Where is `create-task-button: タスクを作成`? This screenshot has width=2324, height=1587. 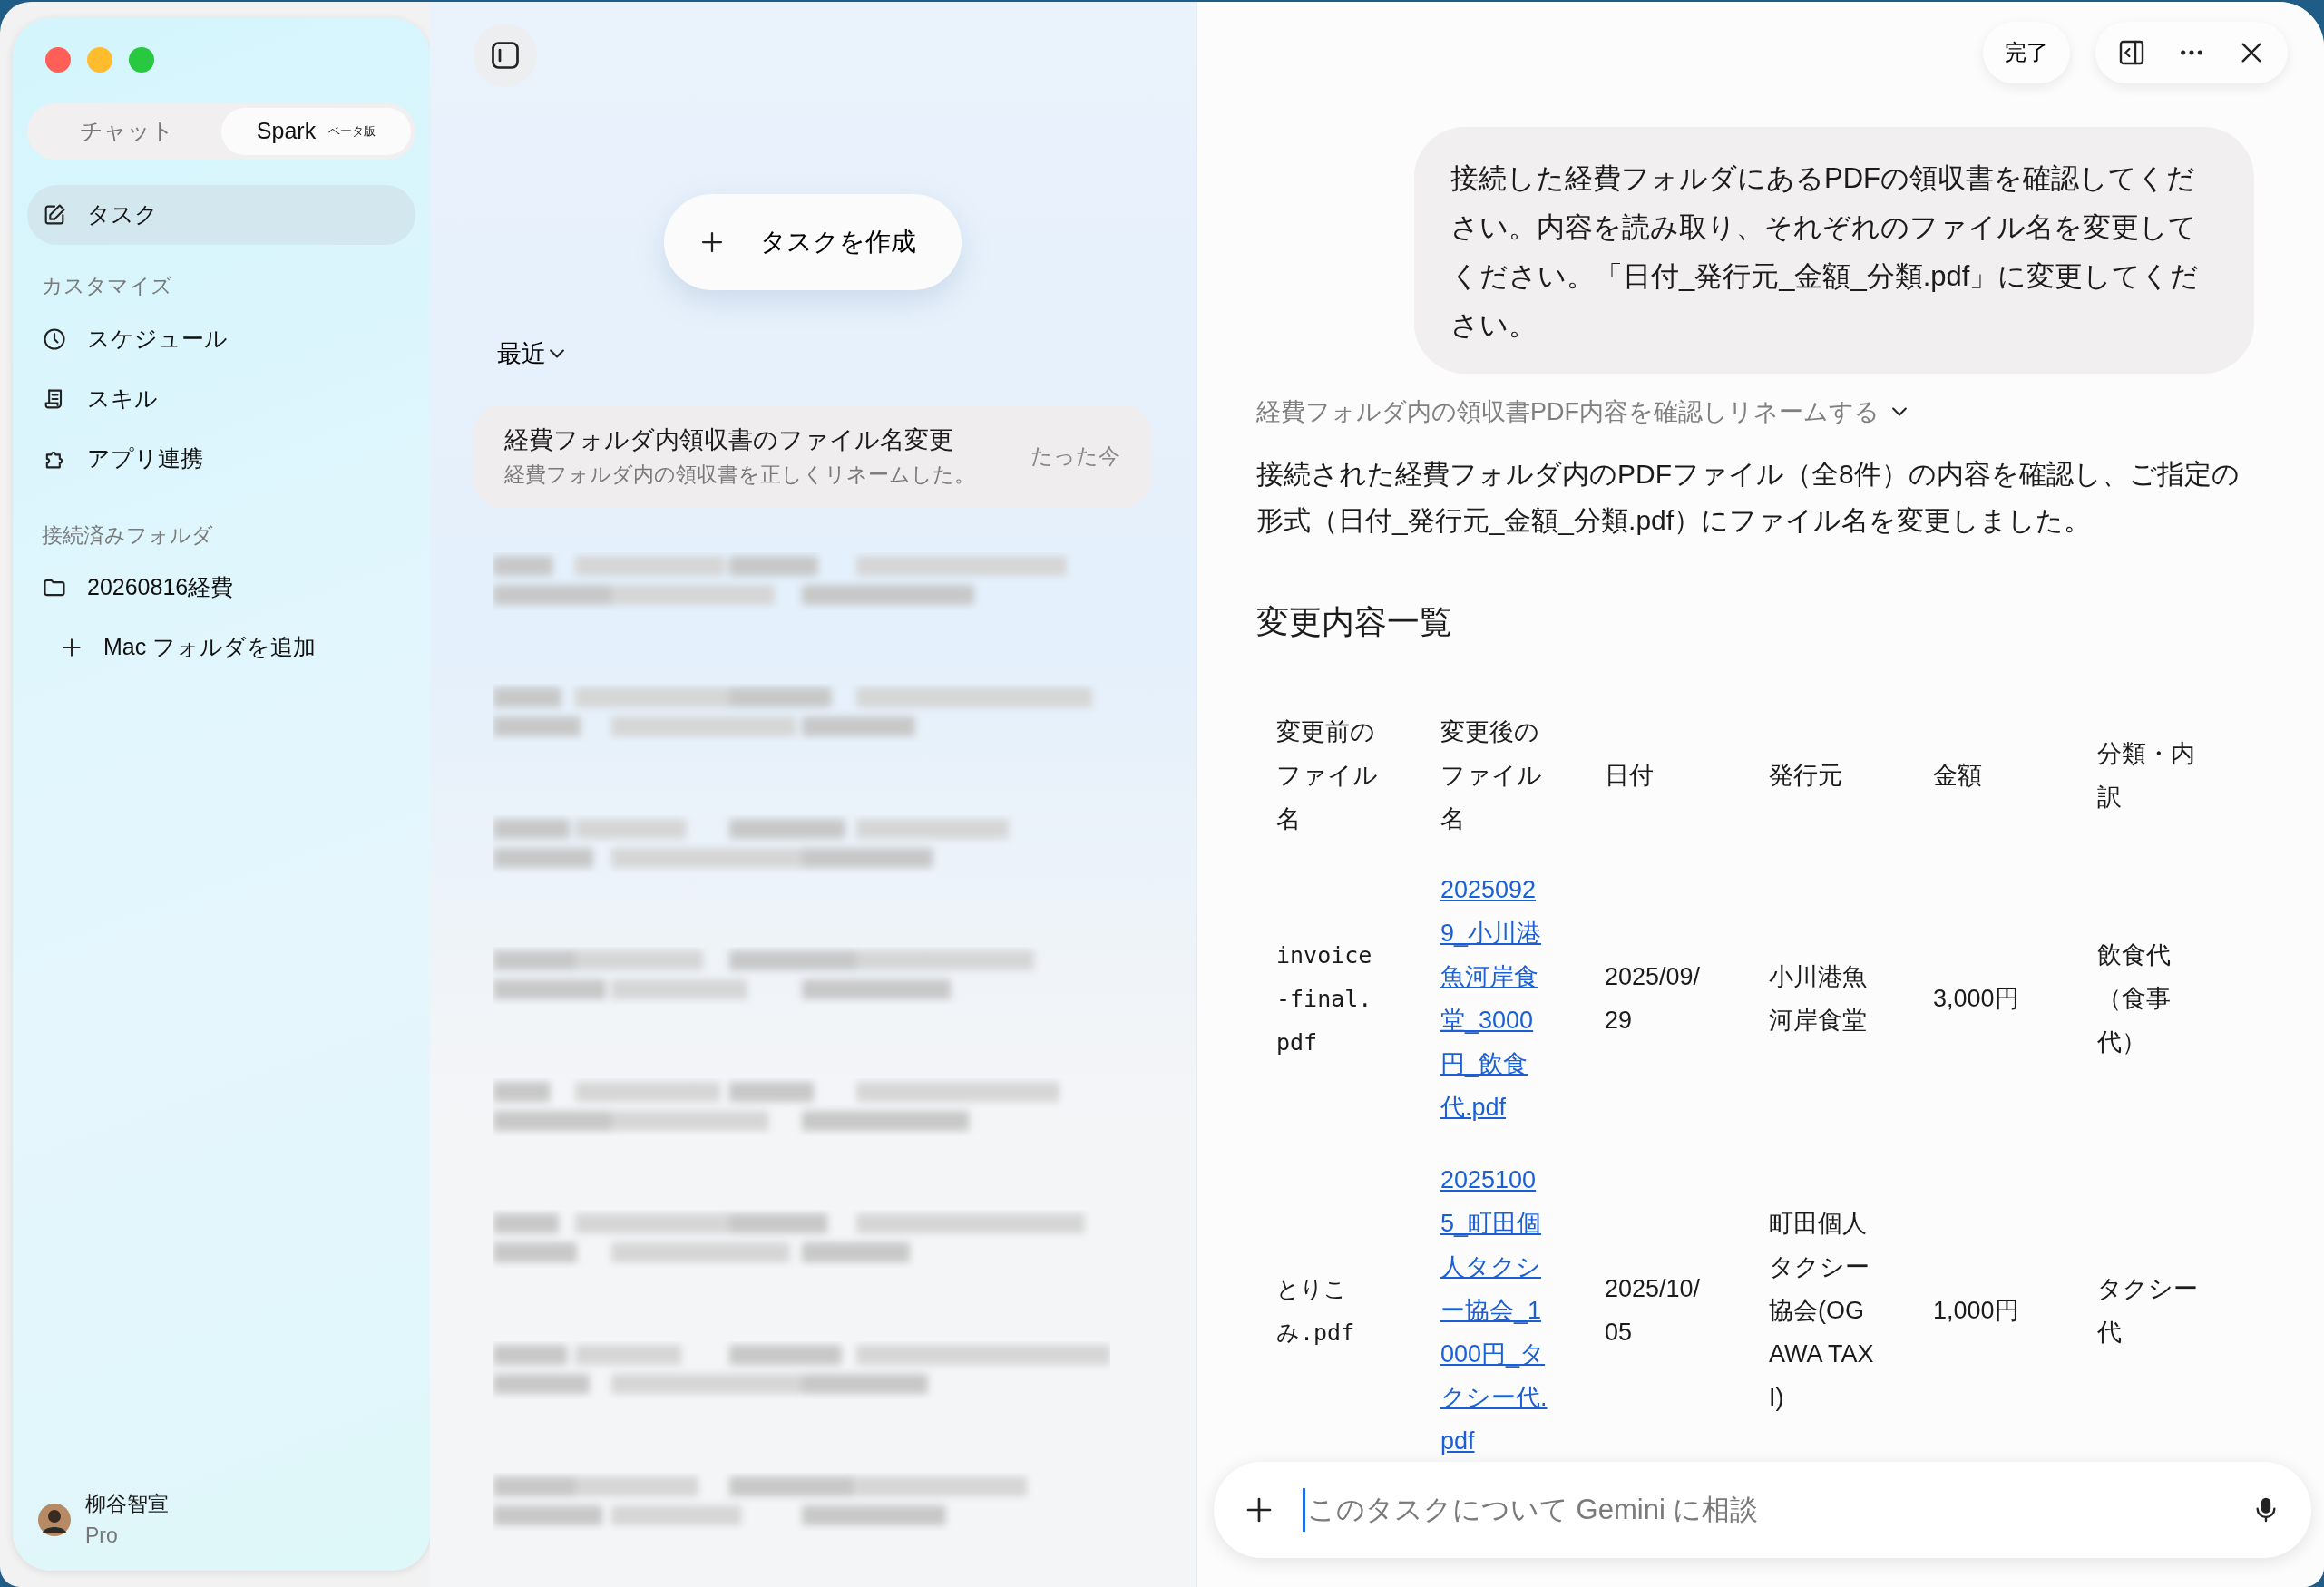 create-task-button: タスクを作成 is located at coordinates (812, 242).